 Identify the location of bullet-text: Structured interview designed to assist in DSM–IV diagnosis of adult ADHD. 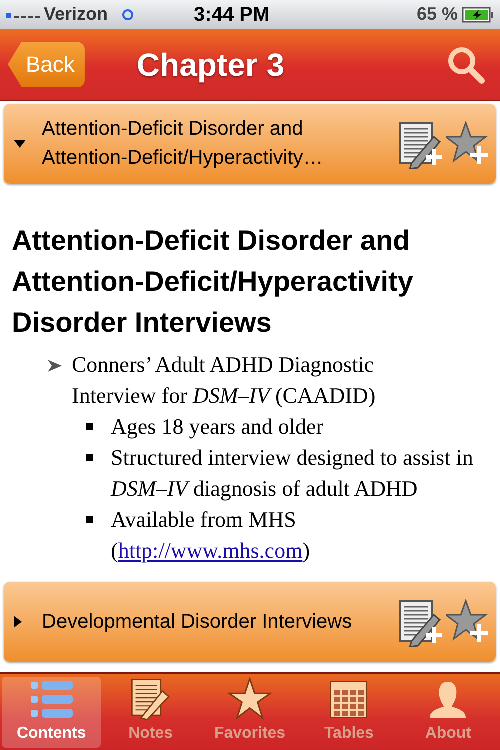
(292, 473).